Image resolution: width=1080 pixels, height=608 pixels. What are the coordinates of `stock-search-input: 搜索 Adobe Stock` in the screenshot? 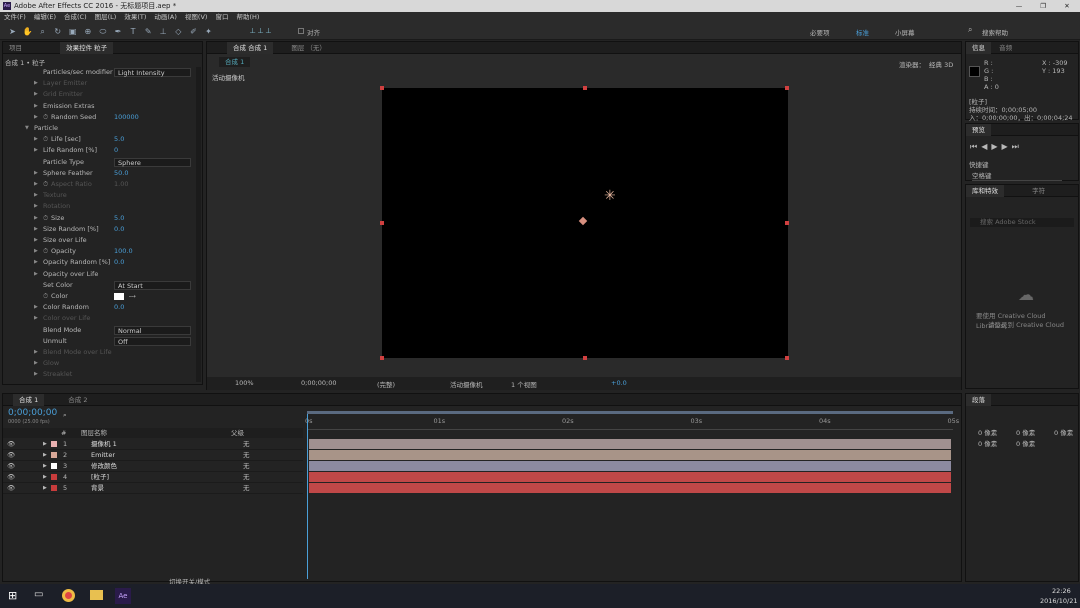 It's located at (1022, 222).